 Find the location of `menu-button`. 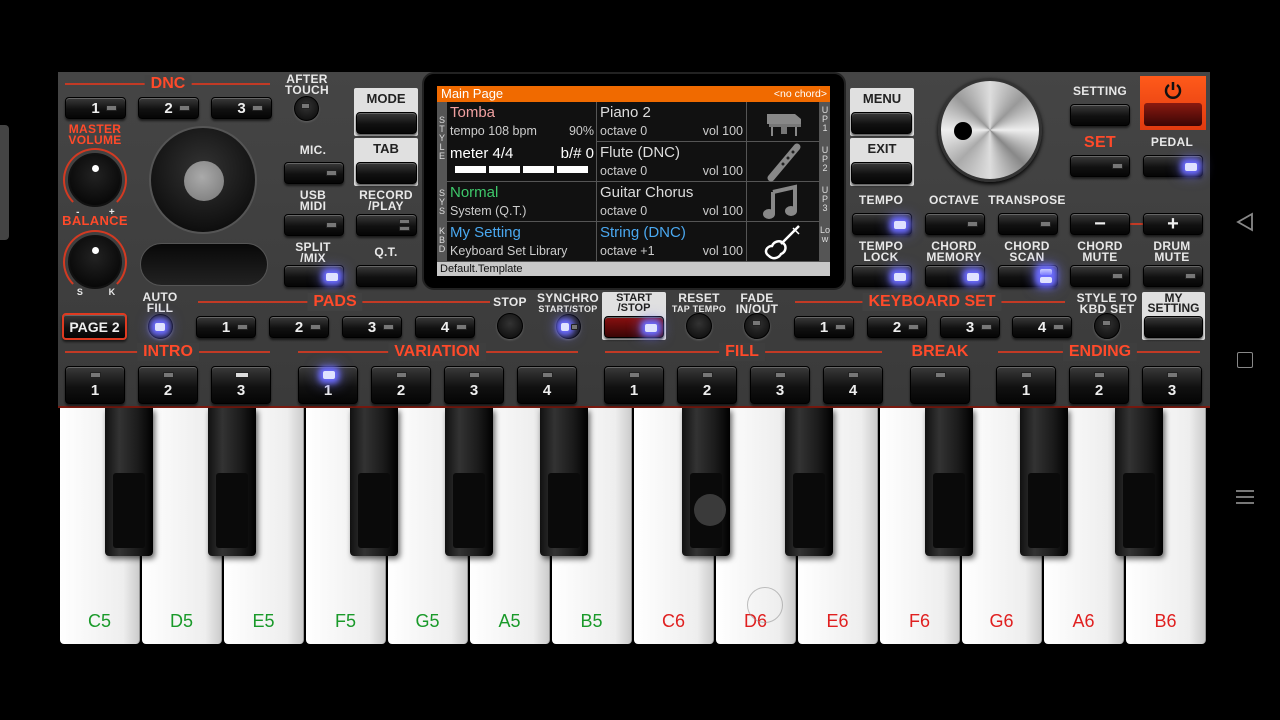

menu-button is located at coordinates (881, 123).